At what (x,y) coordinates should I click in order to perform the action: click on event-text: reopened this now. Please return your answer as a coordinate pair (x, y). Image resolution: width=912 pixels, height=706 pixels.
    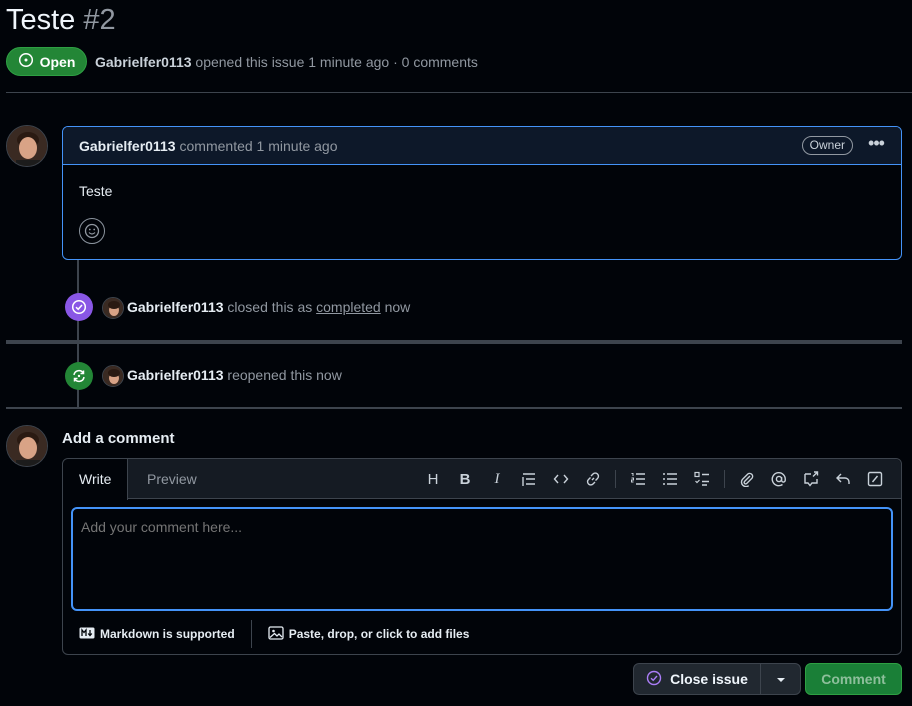
    Looking at the image, I should click on (284, 375).